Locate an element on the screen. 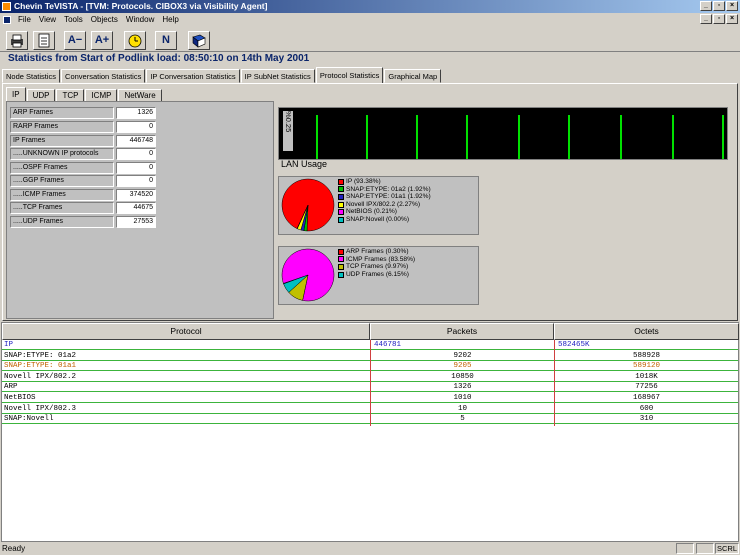 This screenshot has width=740, height=555. toolbar: A− A+ N is located at coordinates (370, 40).